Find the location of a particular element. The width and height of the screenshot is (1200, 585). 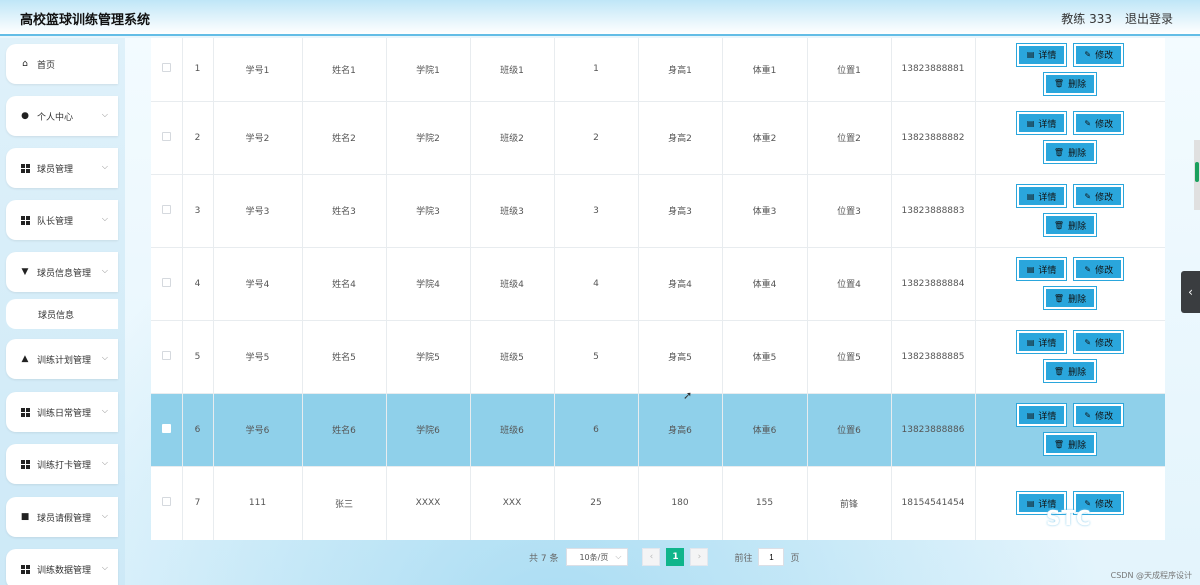

table-cell-phone: 18154541454 is located at coordinates (933, 503).